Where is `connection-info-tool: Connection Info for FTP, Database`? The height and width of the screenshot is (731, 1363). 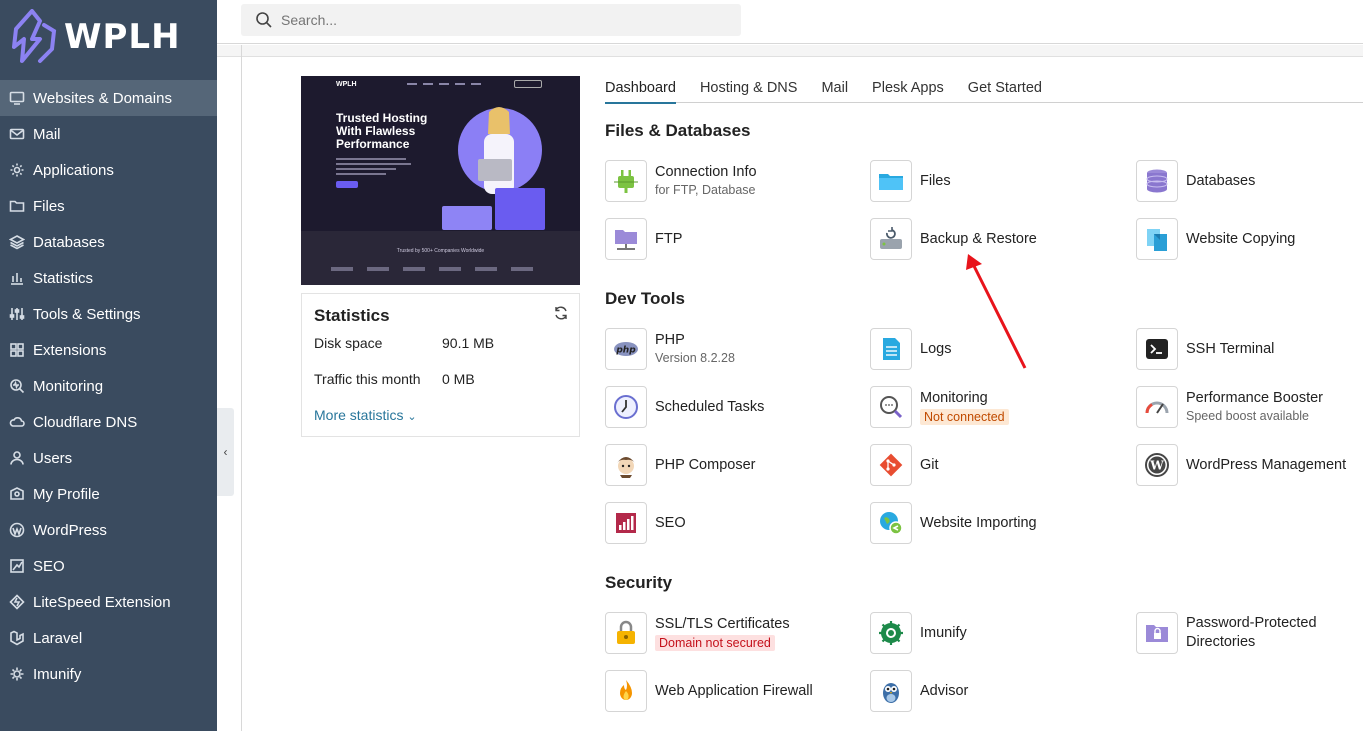 connection-info-tool: Connection Info for FTP, Database is located at coordinates (681, 181).